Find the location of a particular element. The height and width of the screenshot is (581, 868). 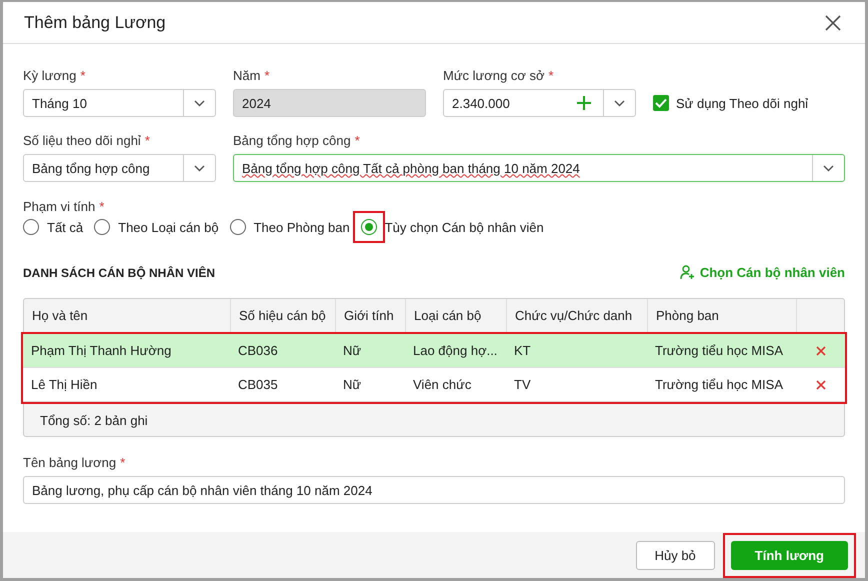

checkbox-label: Sử dụng Theo dõi nghỉ is located at coordinates (742, 103).